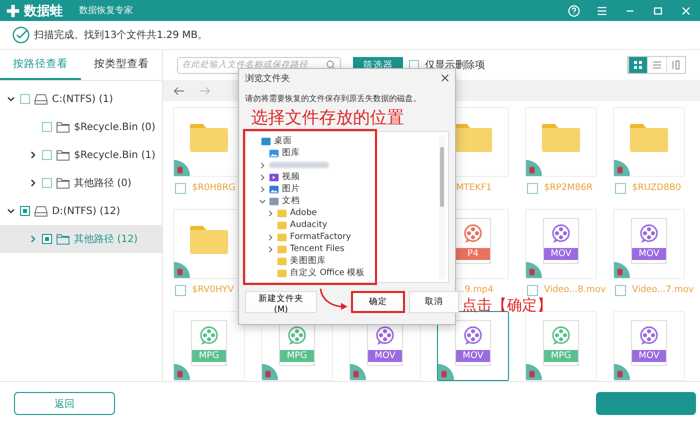 The width and height of the screenshot is (700, 425). I want to click on file-name: $R0H8RG, so click(214, 188).